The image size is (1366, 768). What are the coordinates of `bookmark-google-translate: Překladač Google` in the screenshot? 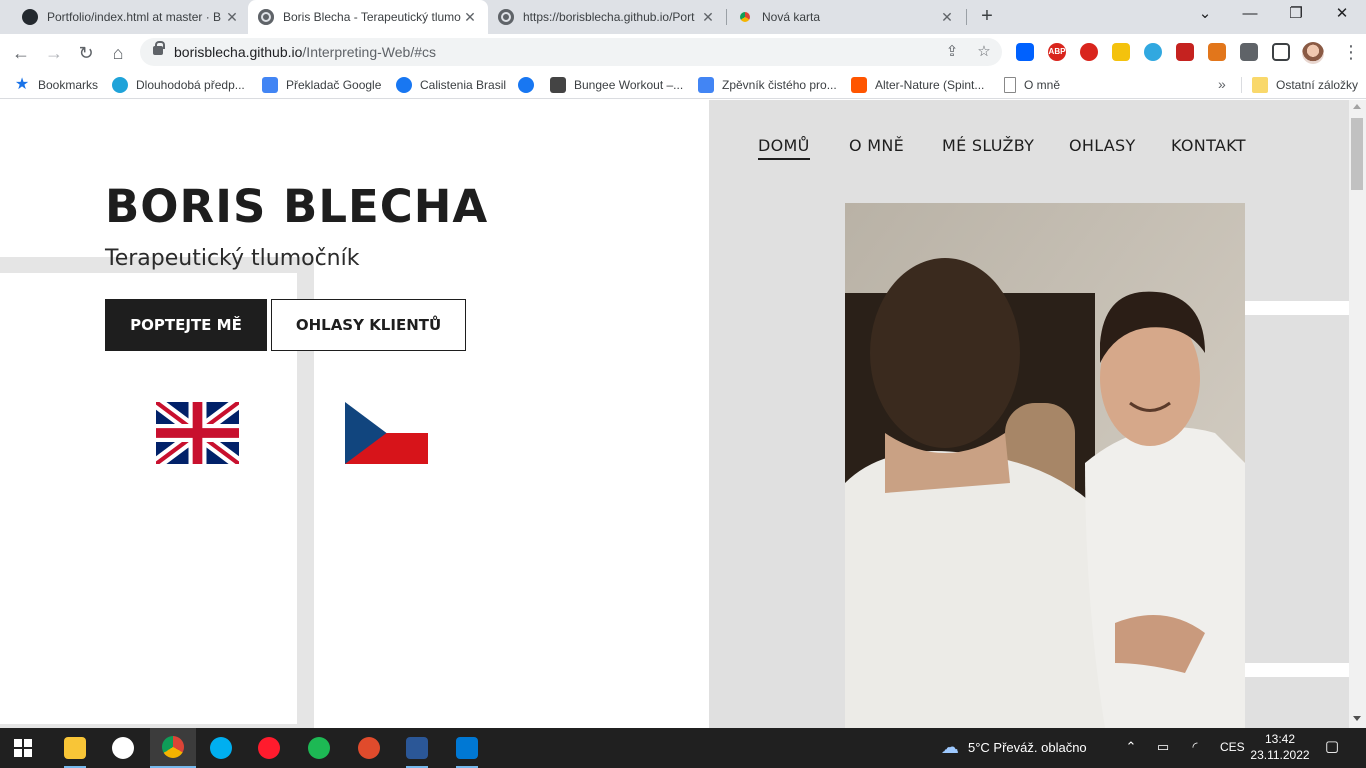 It's located at (321, 85).